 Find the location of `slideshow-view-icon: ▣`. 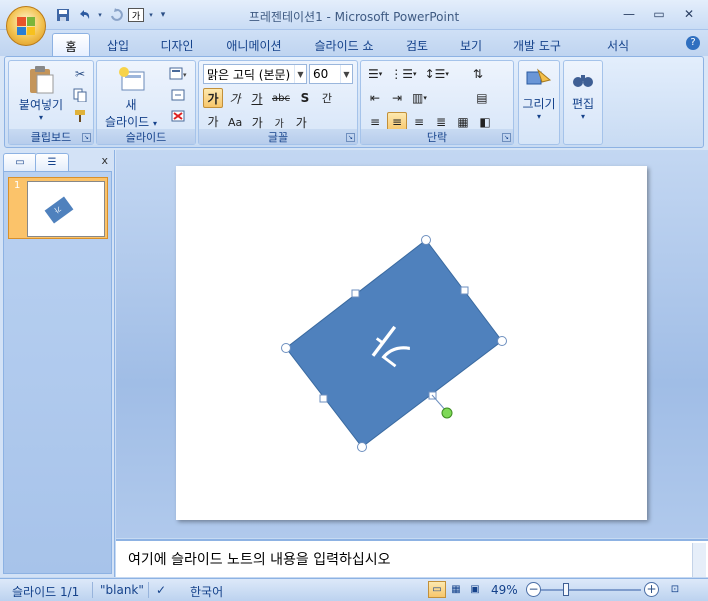

slideshow-view-icon: ▣ is located at coordinates (475, 589).